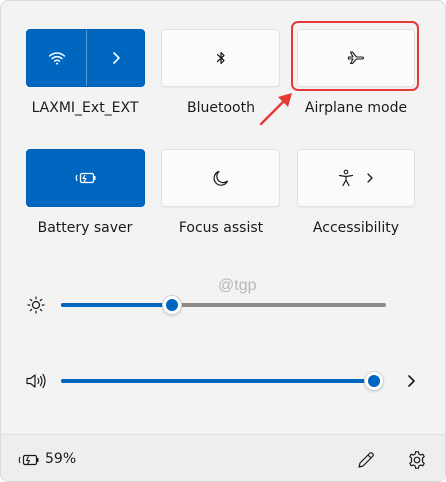 The height and width of the screenshot is (482, 446). I want to click on volume-slider, so click(217, 381).